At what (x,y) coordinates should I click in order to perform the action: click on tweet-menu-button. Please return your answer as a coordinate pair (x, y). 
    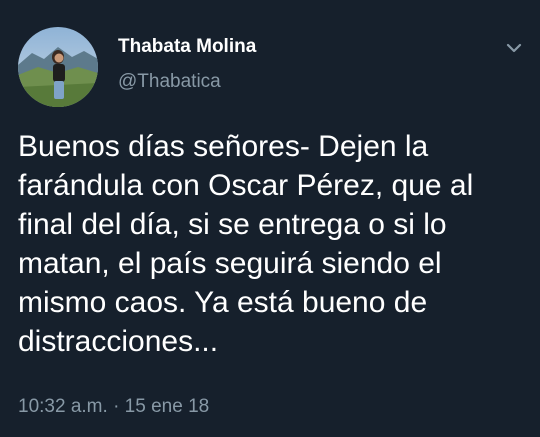
    Looking at the image, I should click on (514, 48).